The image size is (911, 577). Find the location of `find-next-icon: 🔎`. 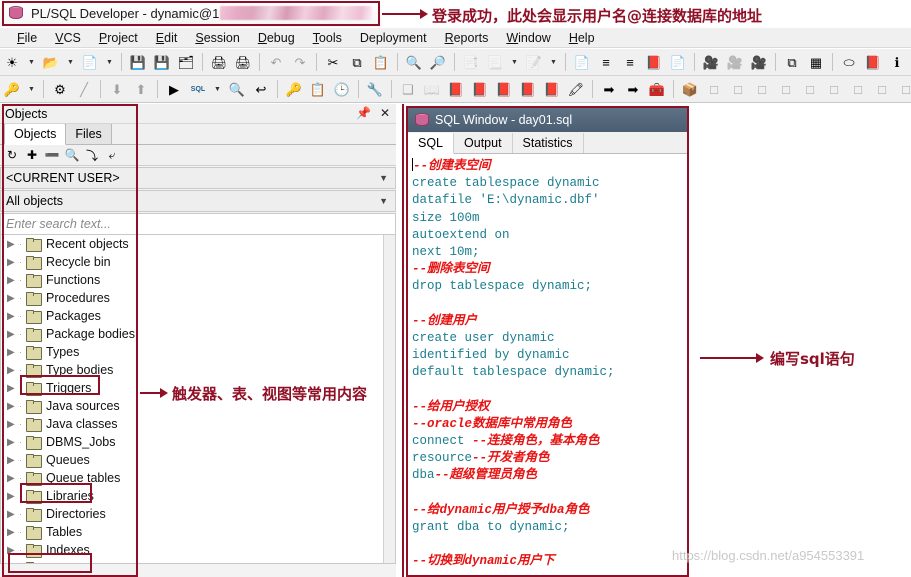

find-next-icon: 🔎 is located at coordinates (438, 62).